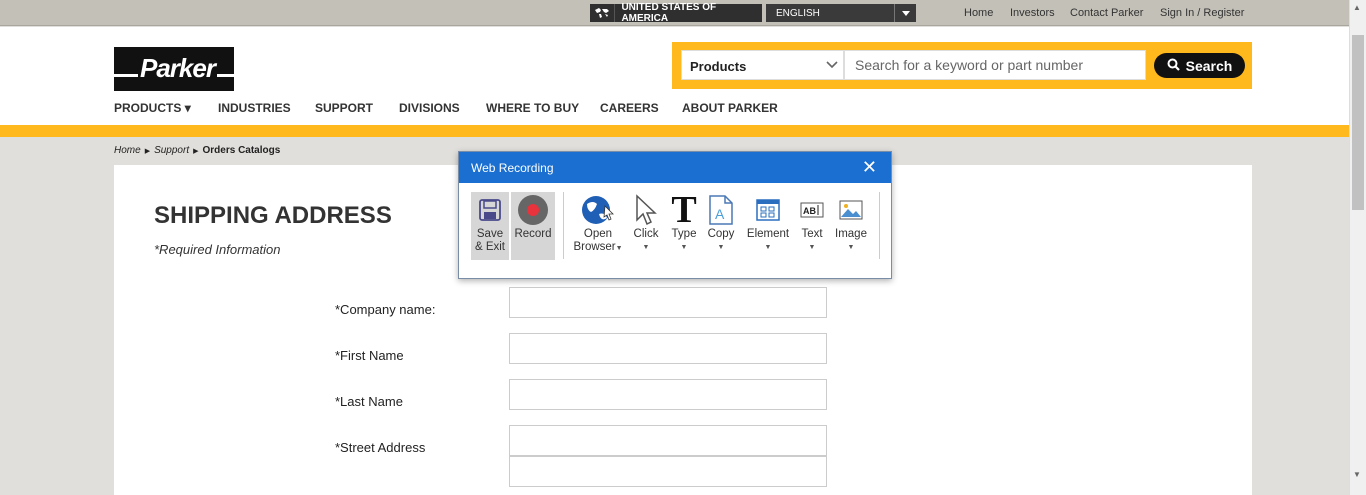  Describe the element at coordinates (532, 108) in the screenshot. I see `nav-where-to-buy: WHERE TO BUY` at that location.